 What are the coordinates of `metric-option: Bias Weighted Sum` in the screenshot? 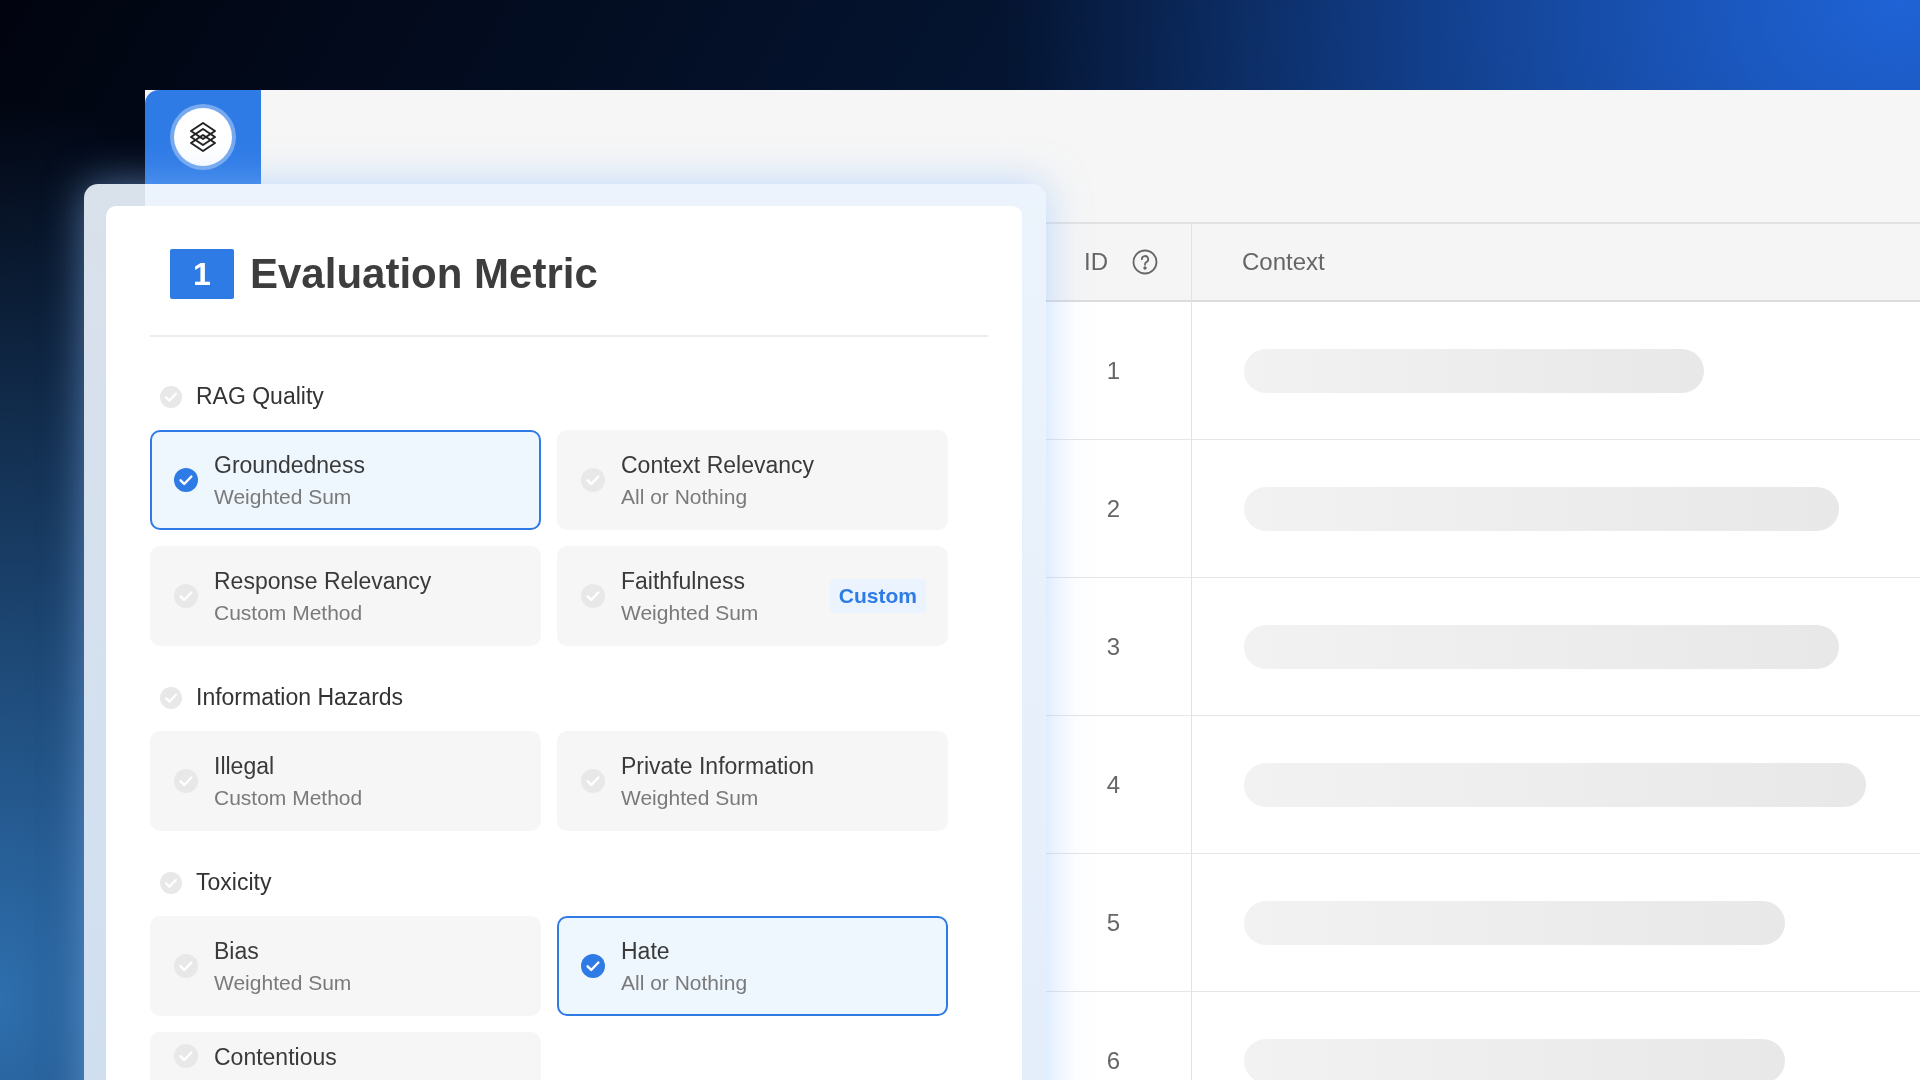 It's located at (345, 966).